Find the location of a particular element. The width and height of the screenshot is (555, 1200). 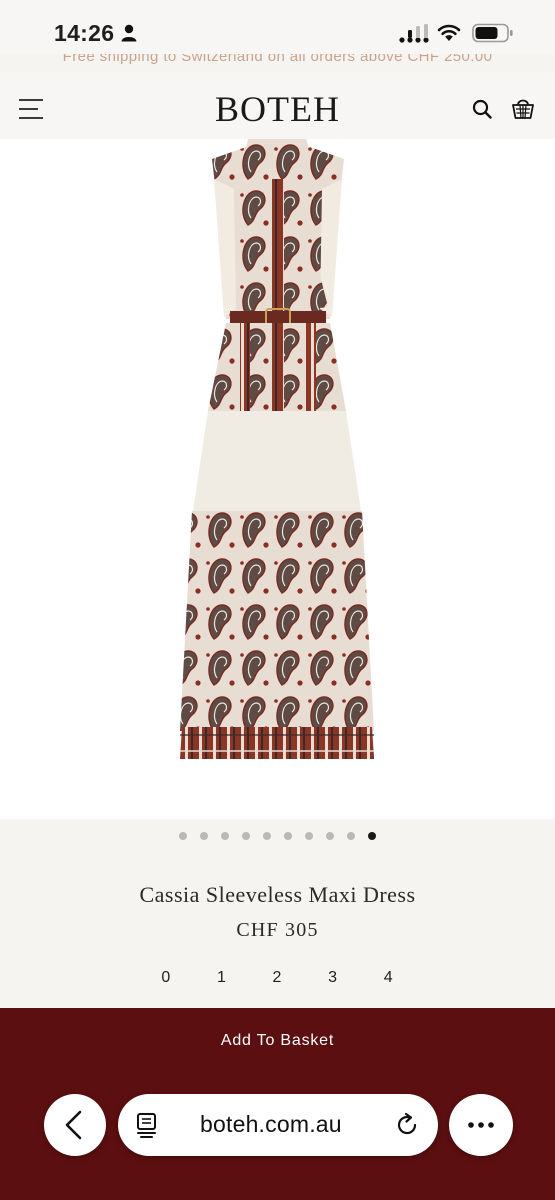

carousel-dots is located at coordinates (277, 836).